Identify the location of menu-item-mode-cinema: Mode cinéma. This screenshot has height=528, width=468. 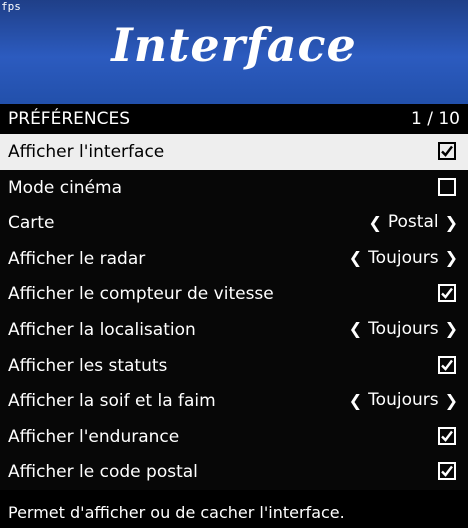
(234, 188).